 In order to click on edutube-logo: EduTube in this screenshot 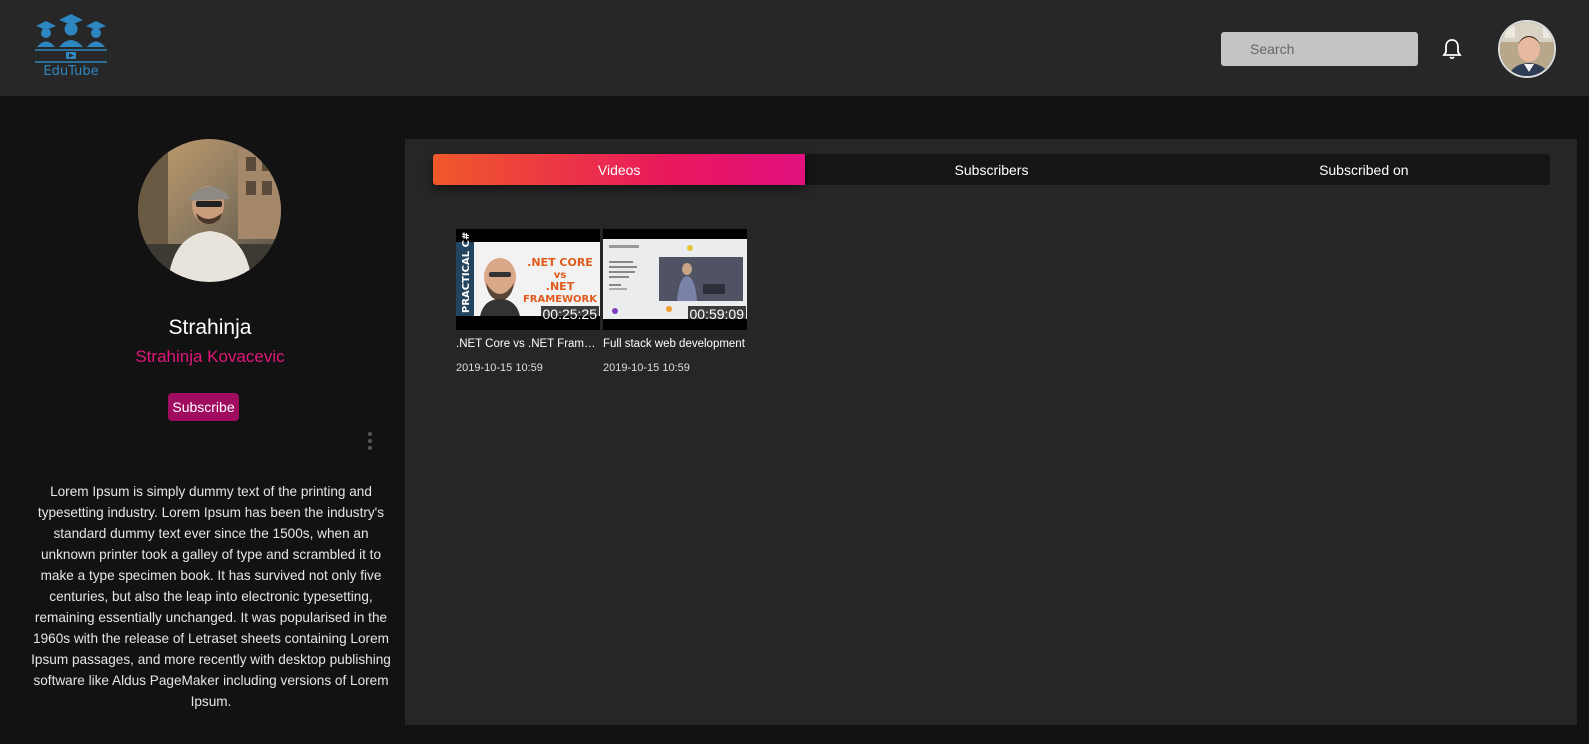, I will do `click(71, 48)`.